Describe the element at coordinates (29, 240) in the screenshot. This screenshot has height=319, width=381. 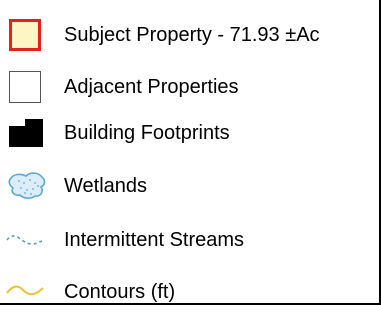
I see `intermittent-stream-swatch` at that location.